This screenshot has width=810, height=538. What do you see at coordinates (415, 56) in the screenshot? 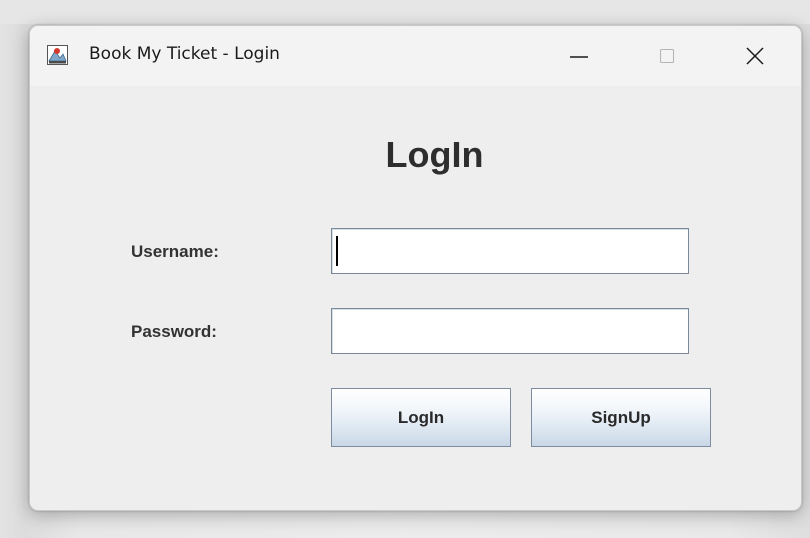
I see `title-bar: Book My Ticket - Login` at bounding box center [415, 56].